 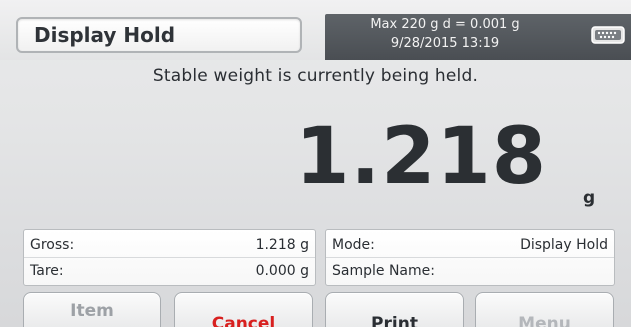 I want to click on sample-name-label: Sample Name:, so click(x=383, y=271).